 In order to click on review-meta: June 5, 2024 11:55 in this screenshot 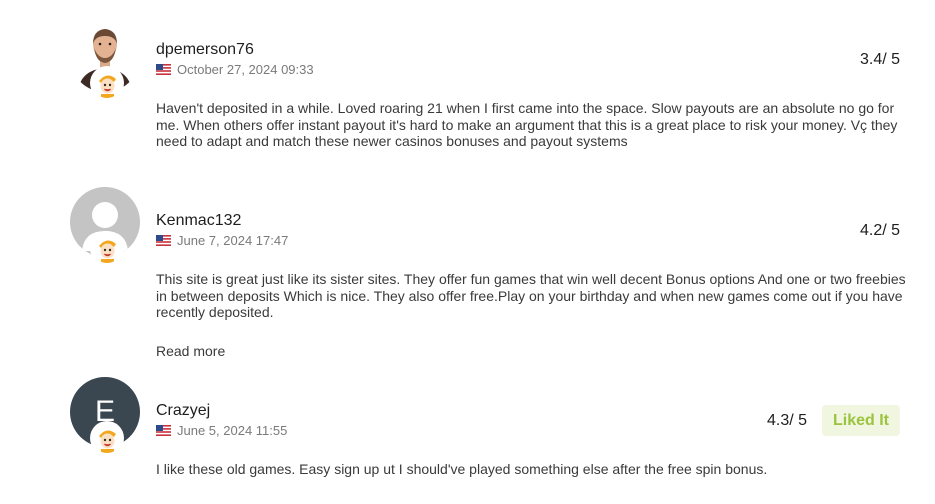, I will do `click(221, 430)`.